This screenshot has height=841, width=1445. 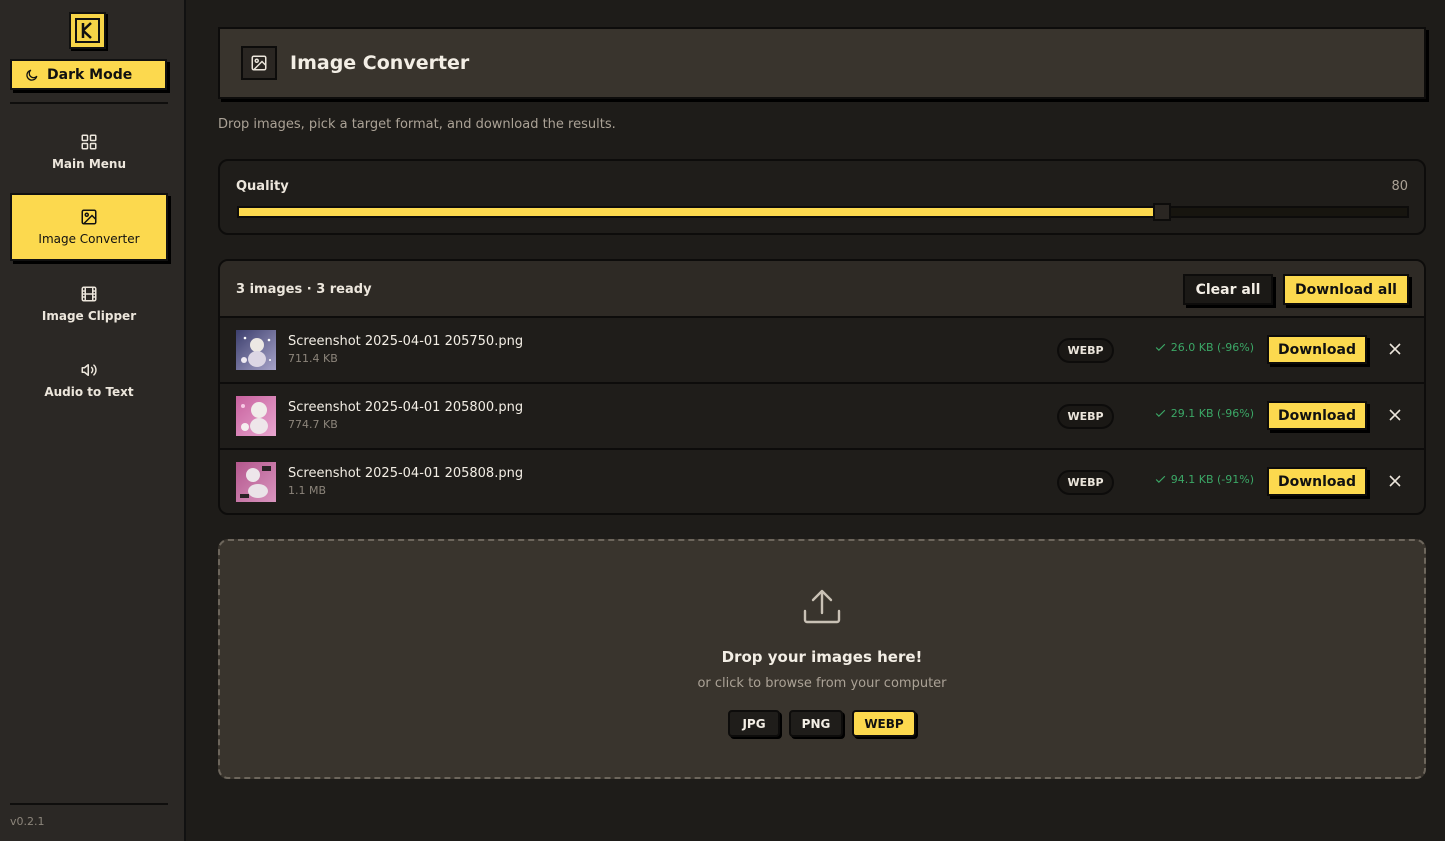 I want to click on quality-slider-fill, so click(x=700, y=212).